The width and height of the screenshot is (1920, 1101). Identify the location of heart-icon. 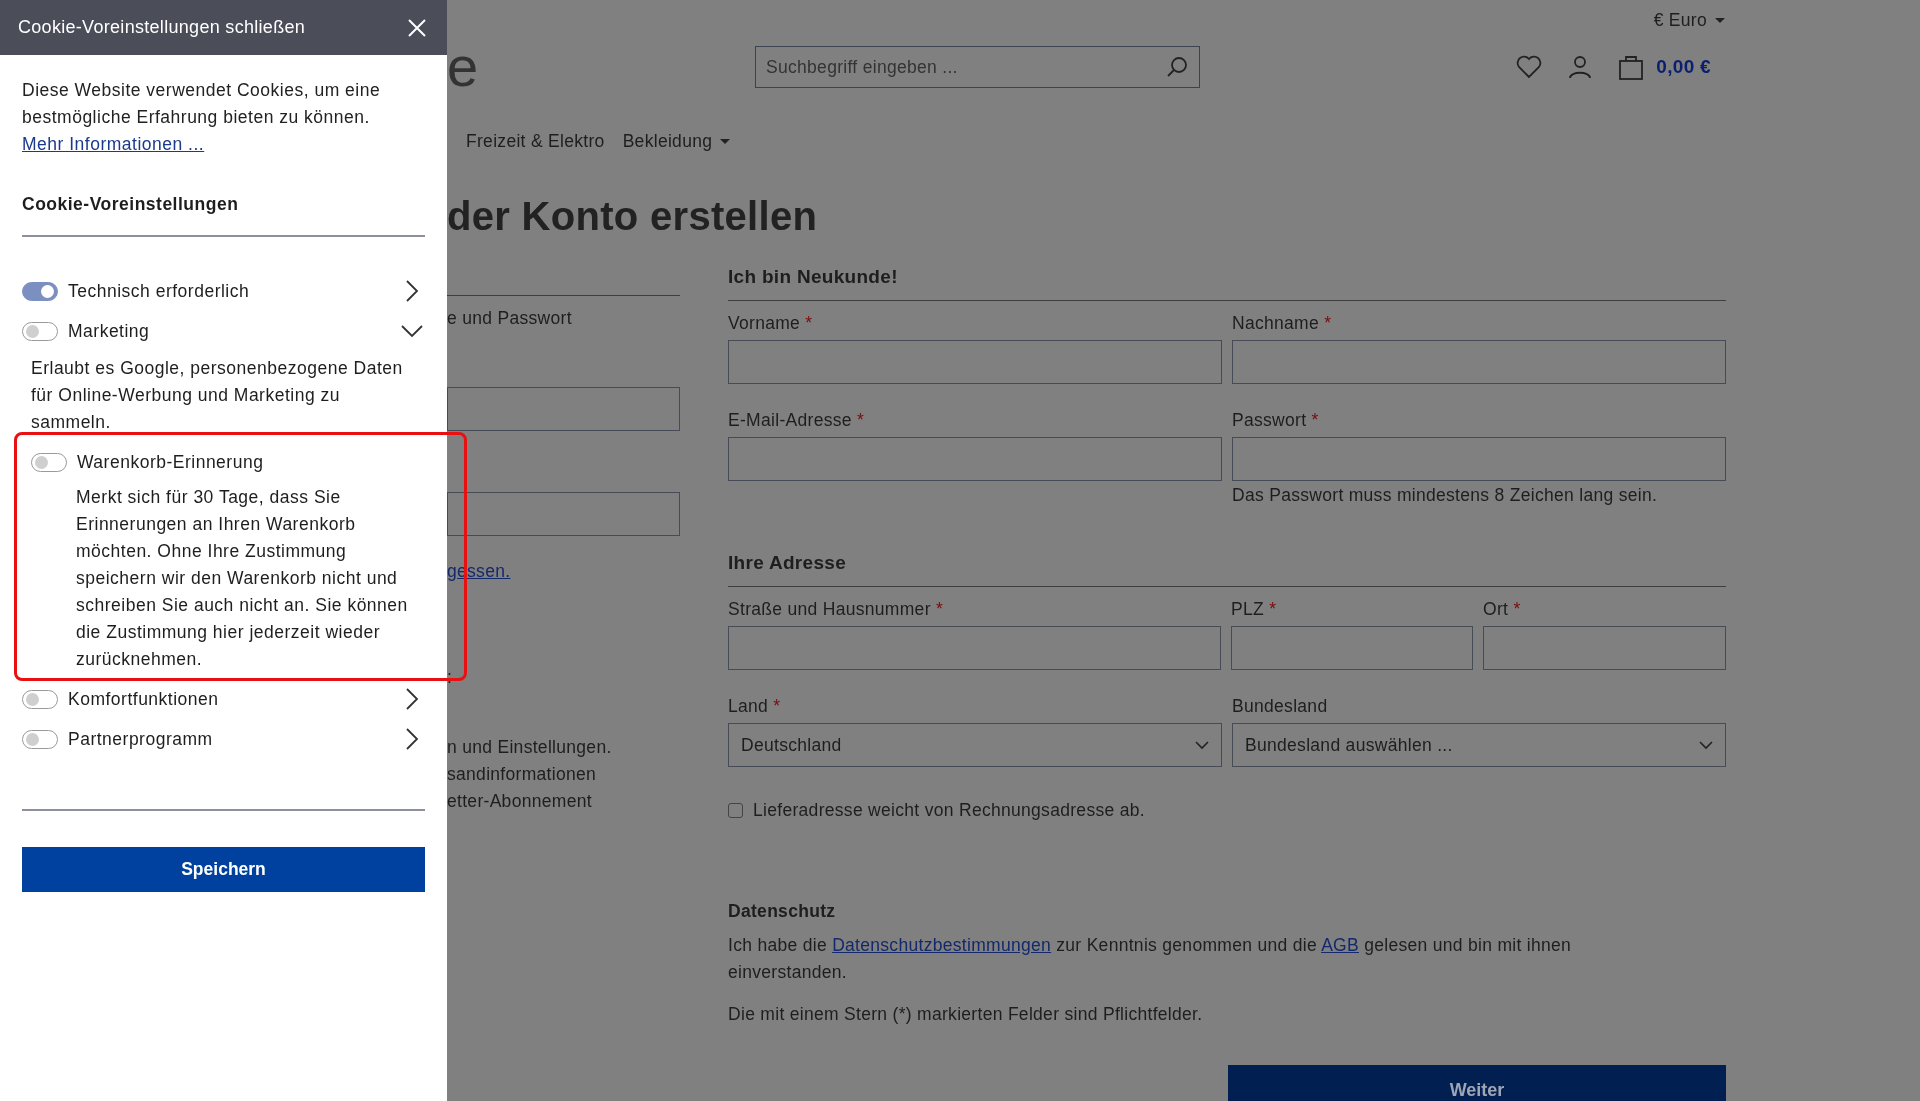
(1529, 67).